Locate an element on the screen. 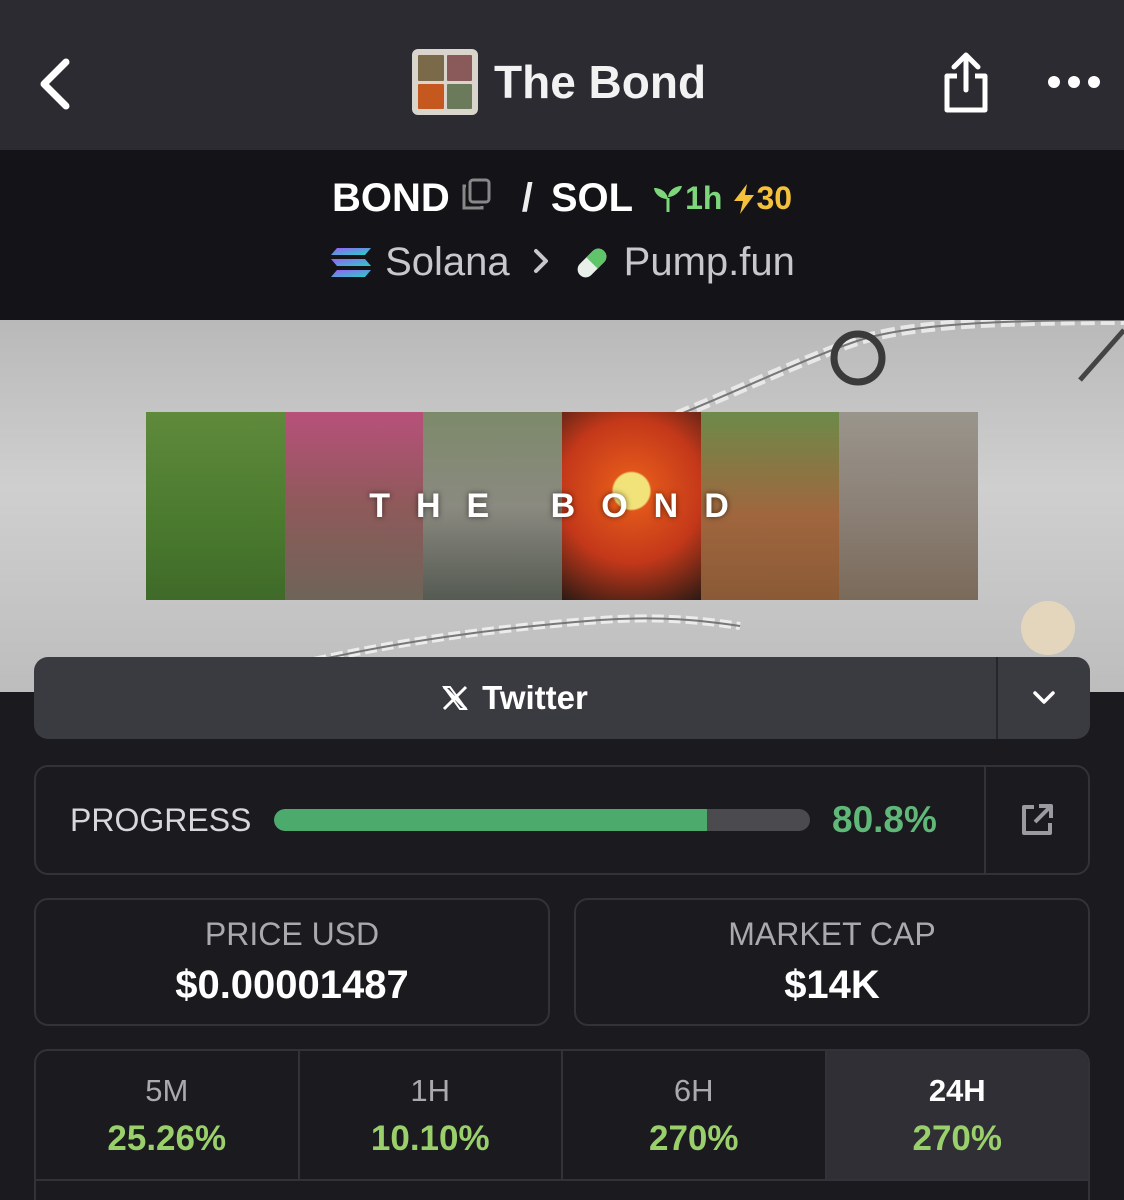 The height and width of the screenshot is (1200, 1124). pair-age: 1h is located at coordinates (686, 198).